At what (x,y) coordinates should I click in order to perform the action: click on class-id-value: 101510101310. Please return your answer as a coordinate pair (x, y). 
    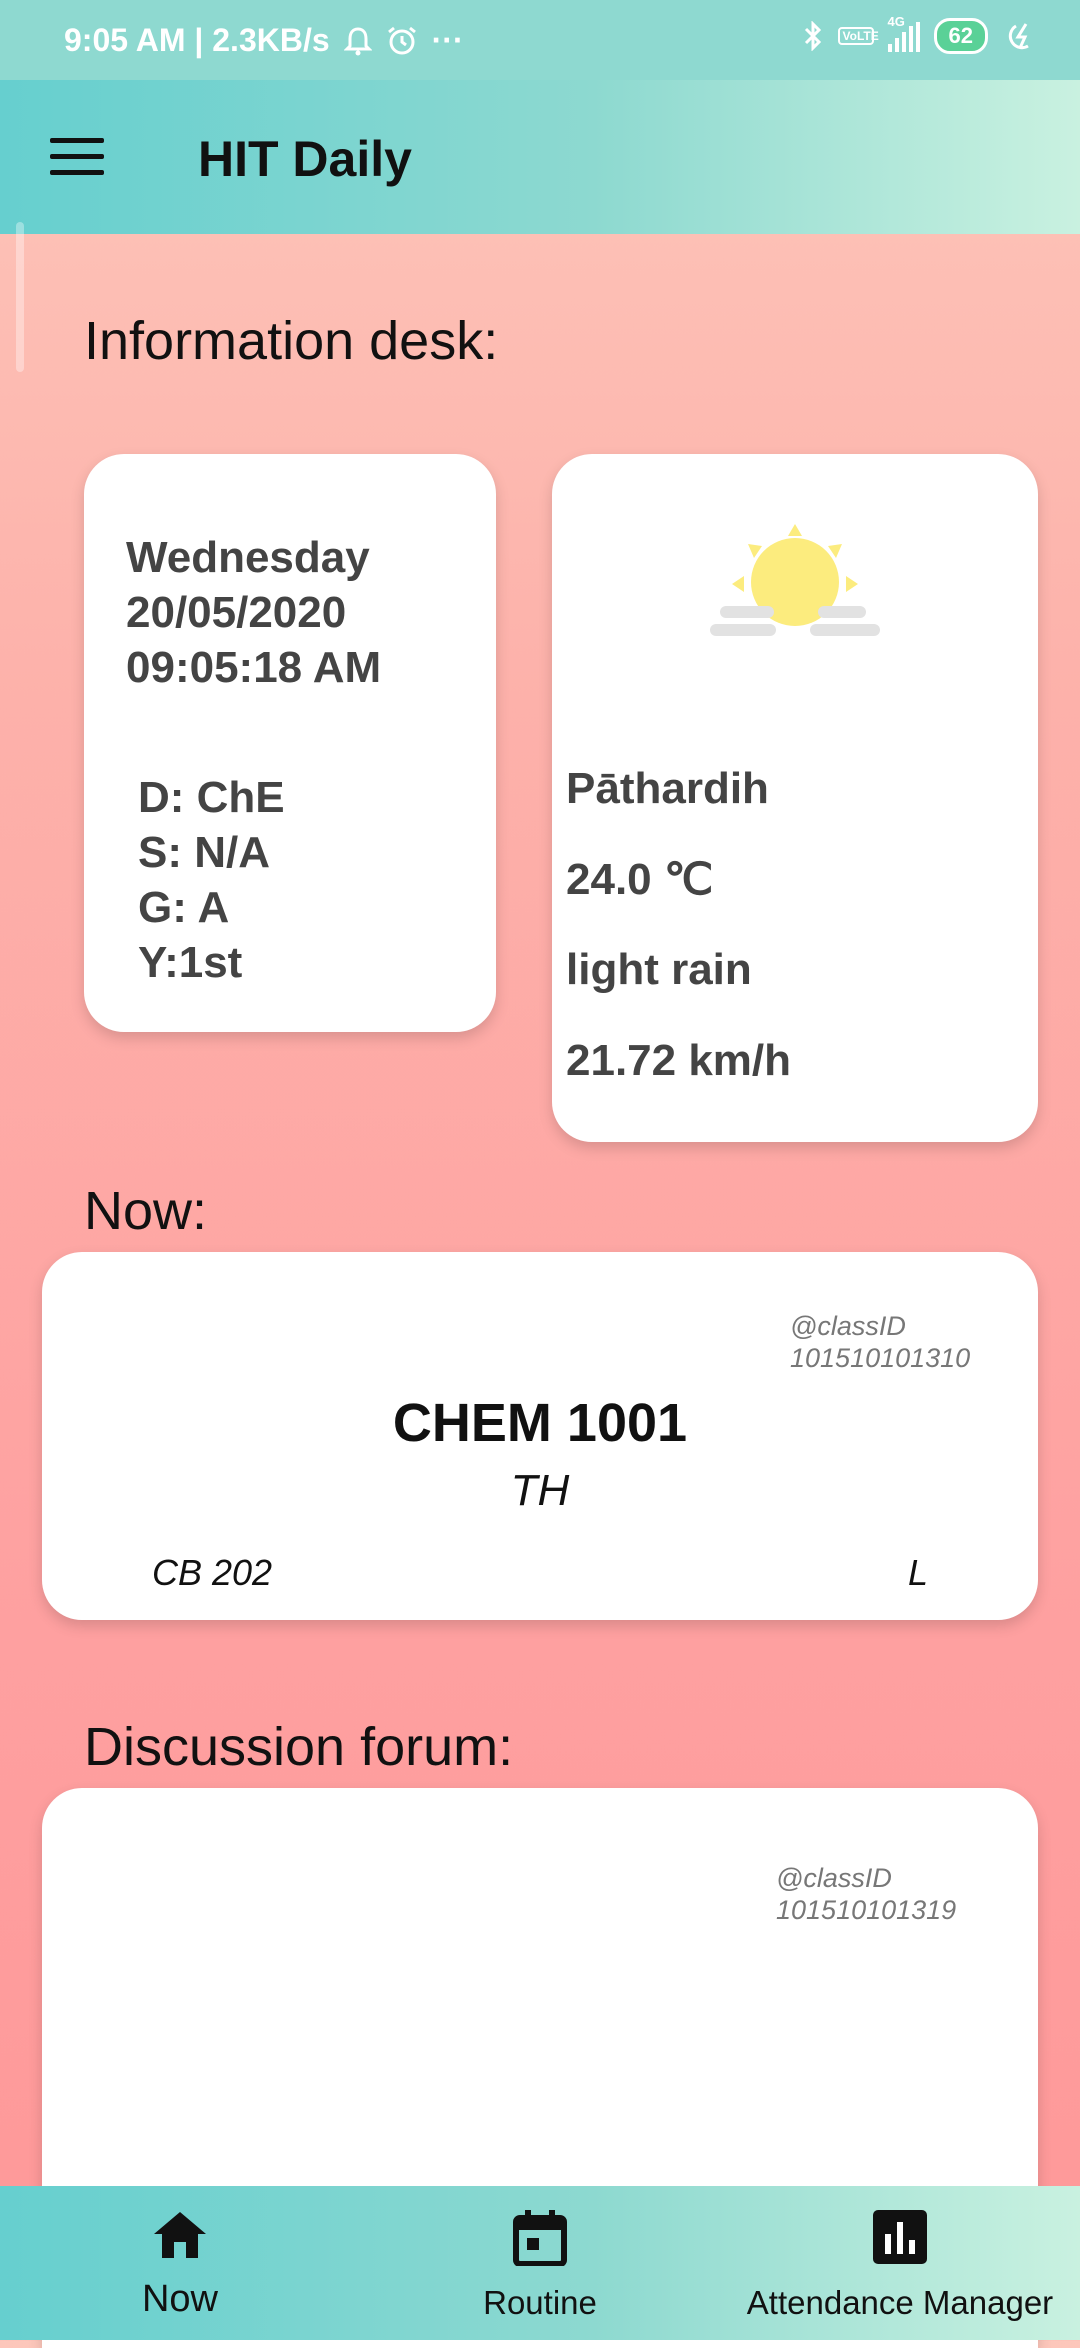
    Looking at the image, I should click on (880, 1358).